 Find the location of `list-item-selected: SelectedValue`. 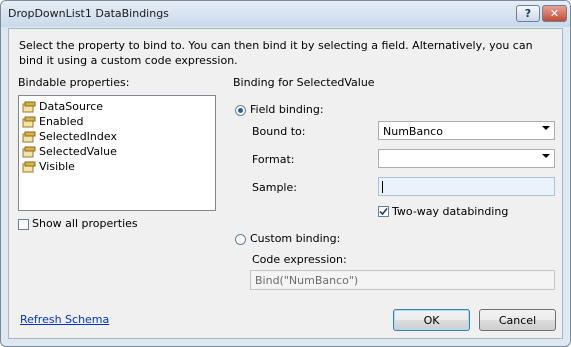

list-item-selected: SelectedValue is located at coordinates (69, 151).